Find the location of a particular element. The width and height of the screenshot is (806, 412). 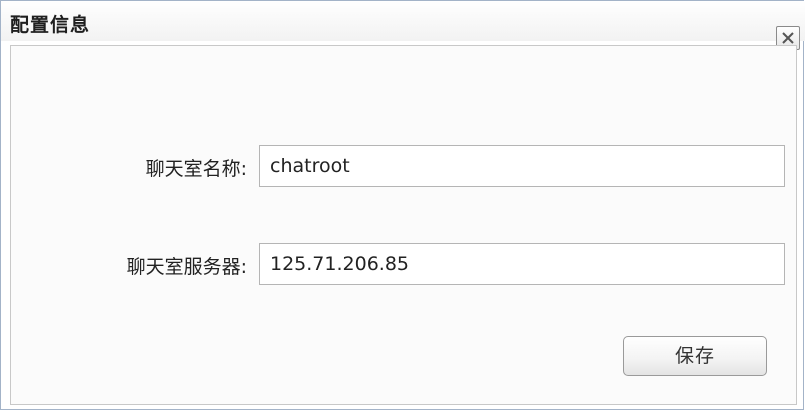

close-icon is located at coordinates (788, 38).